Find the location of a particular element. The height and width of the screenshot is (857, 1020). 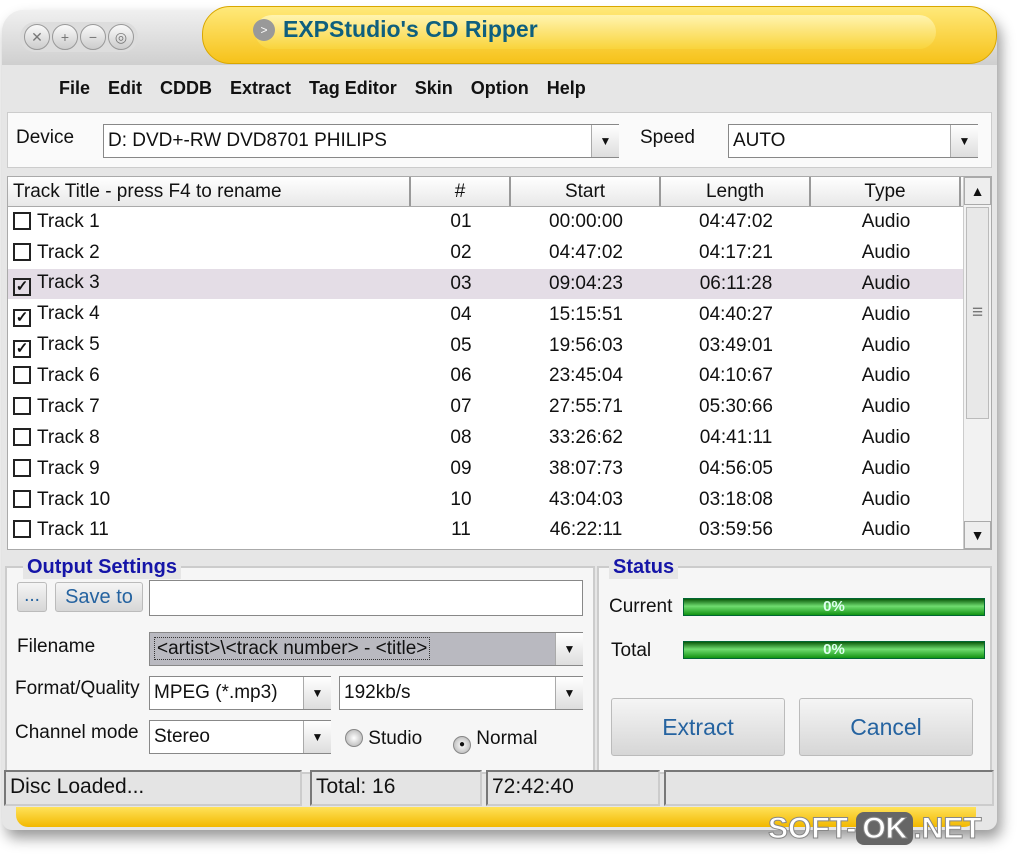

track-title: Track 9 is located at coordinates (209, 469).